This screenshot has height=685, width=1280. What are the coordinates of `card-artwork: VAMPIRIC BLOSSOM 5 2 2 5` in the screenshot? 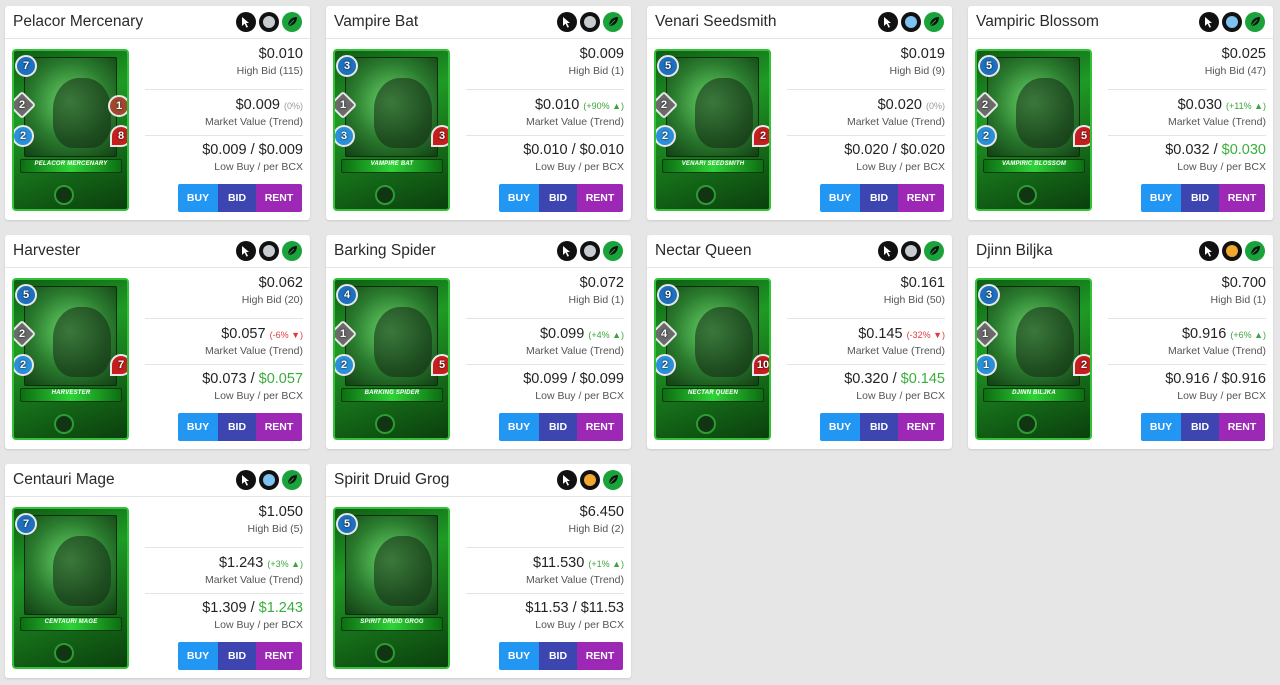 It's located at (1033, 130).